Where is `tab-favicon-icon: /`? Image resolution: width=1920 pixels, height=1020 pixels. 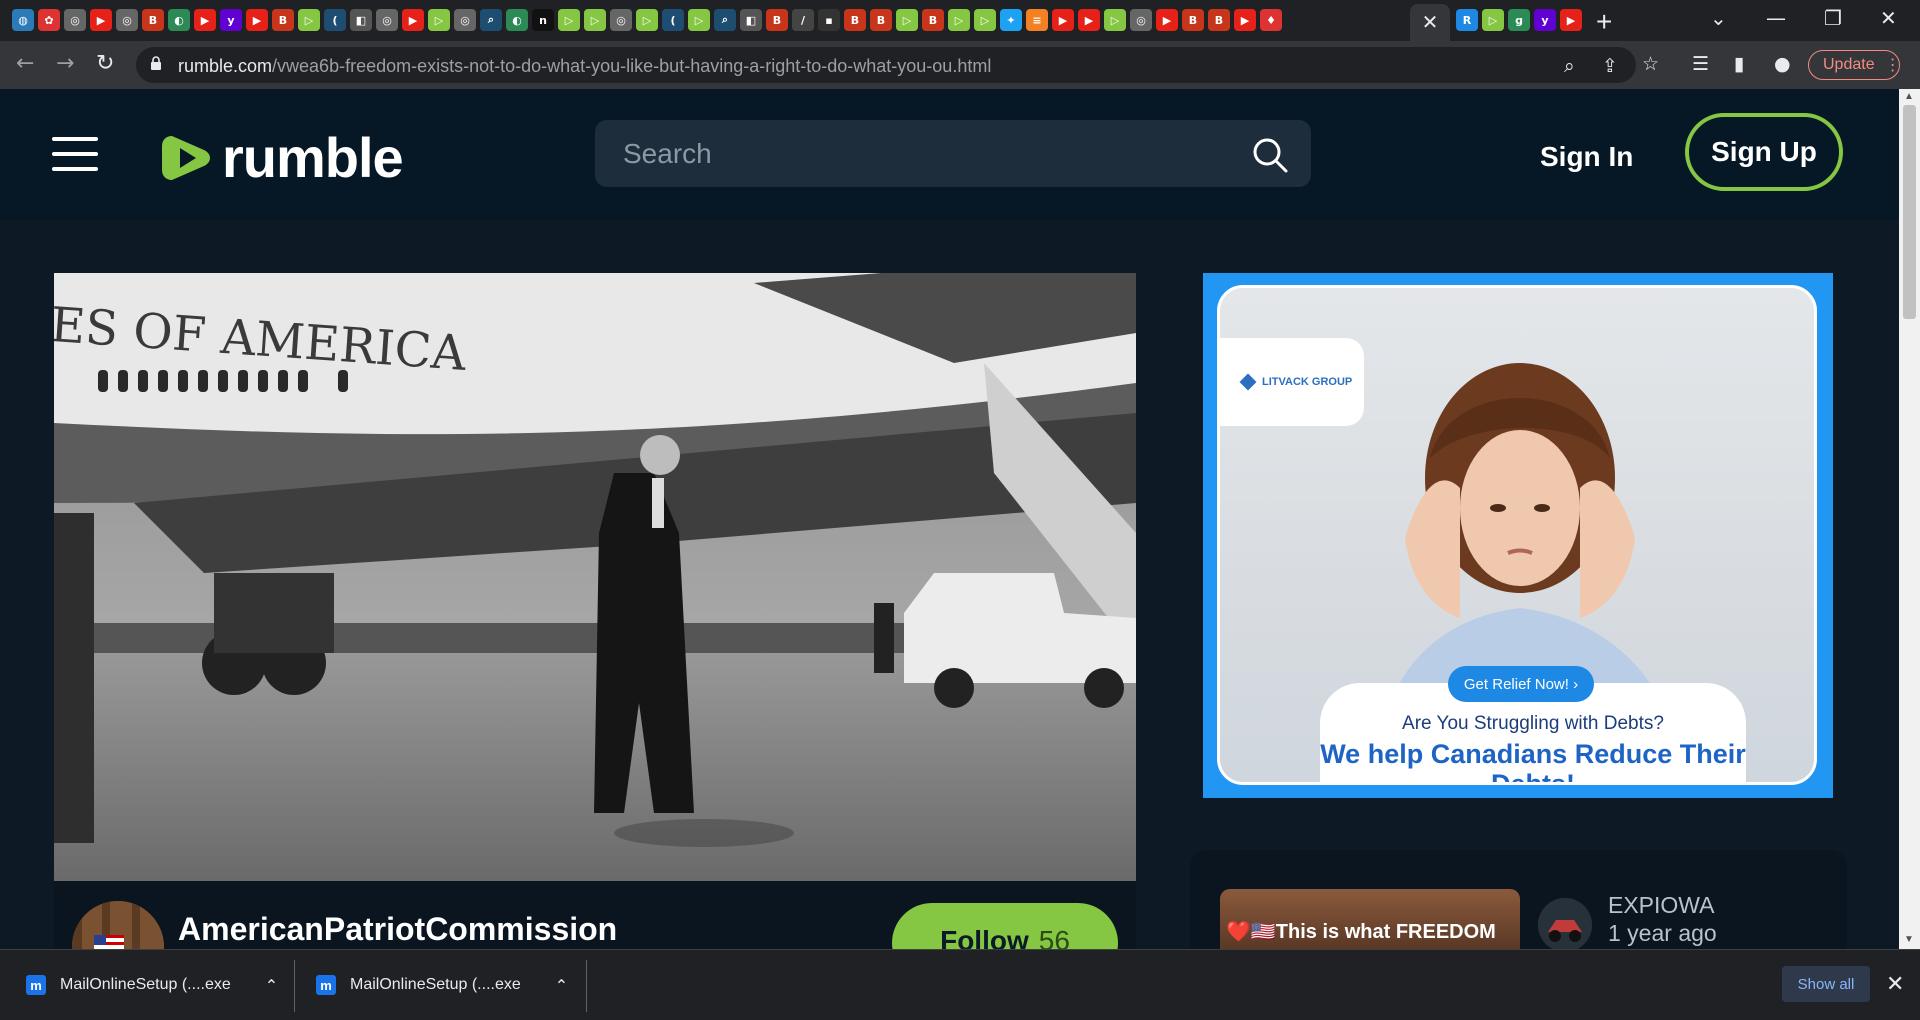
tab-favicon-icon: / is located at coordinates (803, 20).